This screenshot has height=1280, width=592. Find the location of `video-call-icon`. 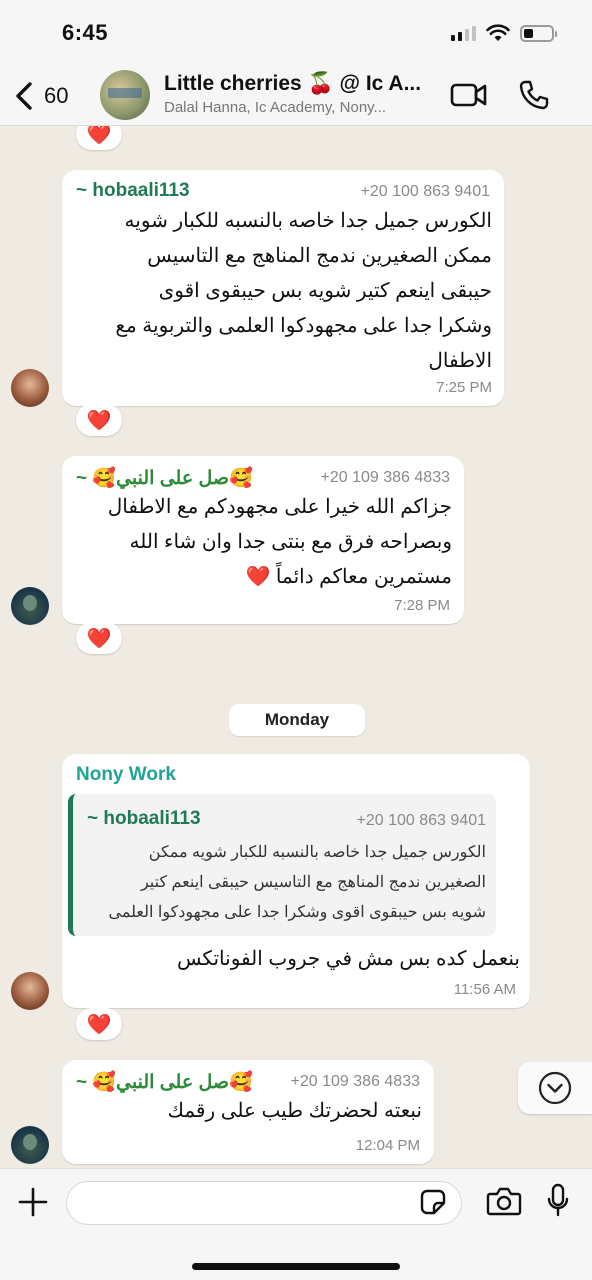

video-call-icon is located at coordinates (469, 95).